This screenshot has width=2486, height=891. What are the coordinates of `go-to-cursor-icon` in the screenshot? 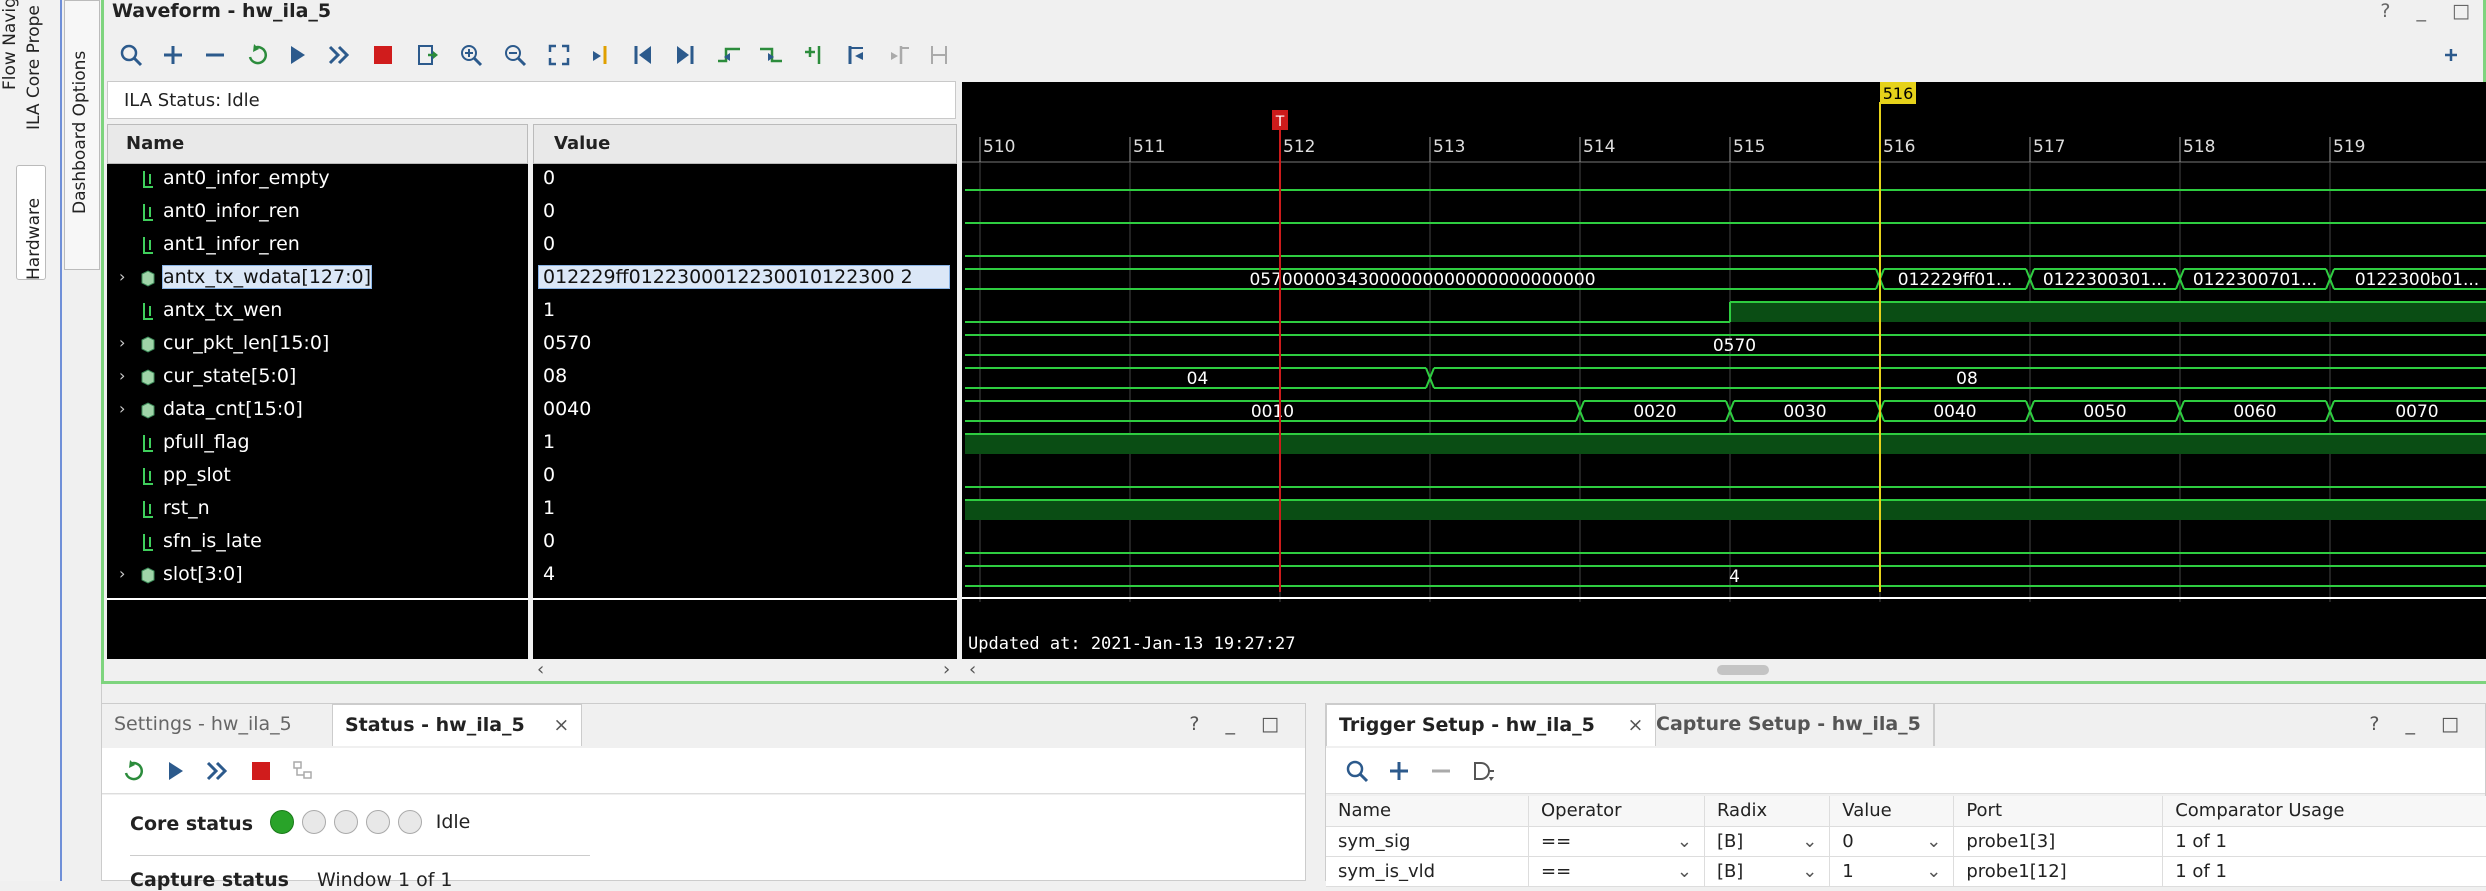 It's located at (601, 55).